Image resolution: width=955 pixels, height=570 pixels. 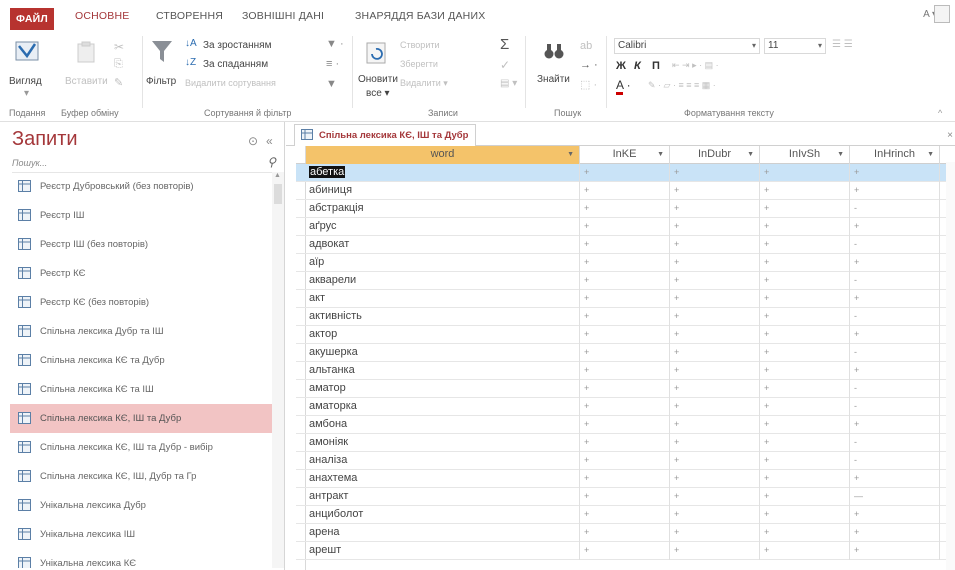 What do you see at coordinates (505, 65) in the screenshot?
I see `spelling-icon: ✓` at bounding box center [505, 65].